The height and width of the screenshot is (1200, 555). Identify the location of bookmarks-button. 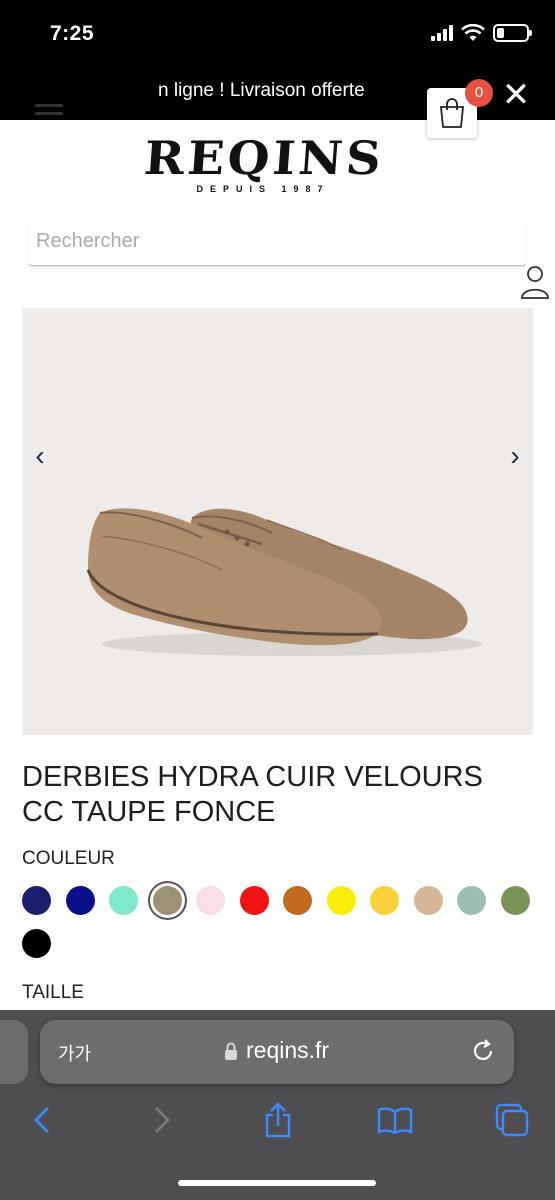
(395, 1120).